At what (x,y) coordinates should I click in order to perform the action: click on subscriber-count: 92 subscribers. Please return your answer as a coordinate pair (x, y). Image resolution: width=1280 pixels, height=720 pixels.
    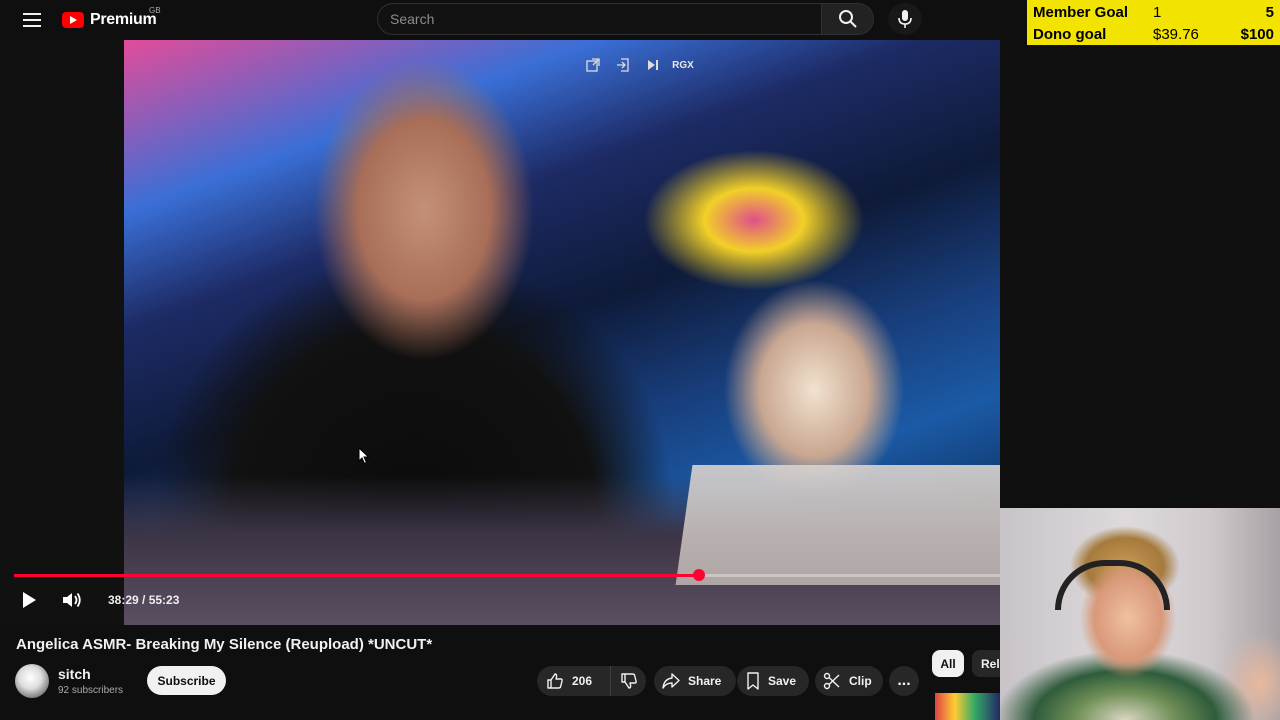
    Looking at the image, I should click on (91, 690).